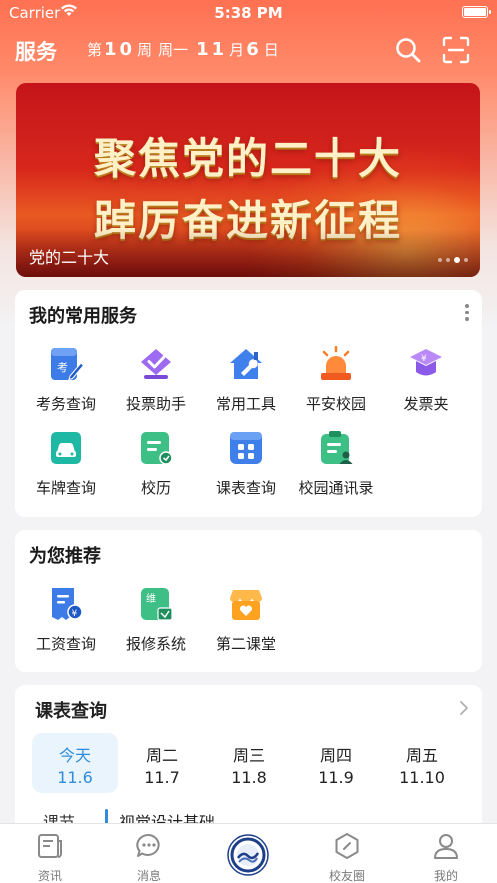 This screenshot has width=497, height=883. I want to click on banner-caption: 党的二十大, so click(69, 257).